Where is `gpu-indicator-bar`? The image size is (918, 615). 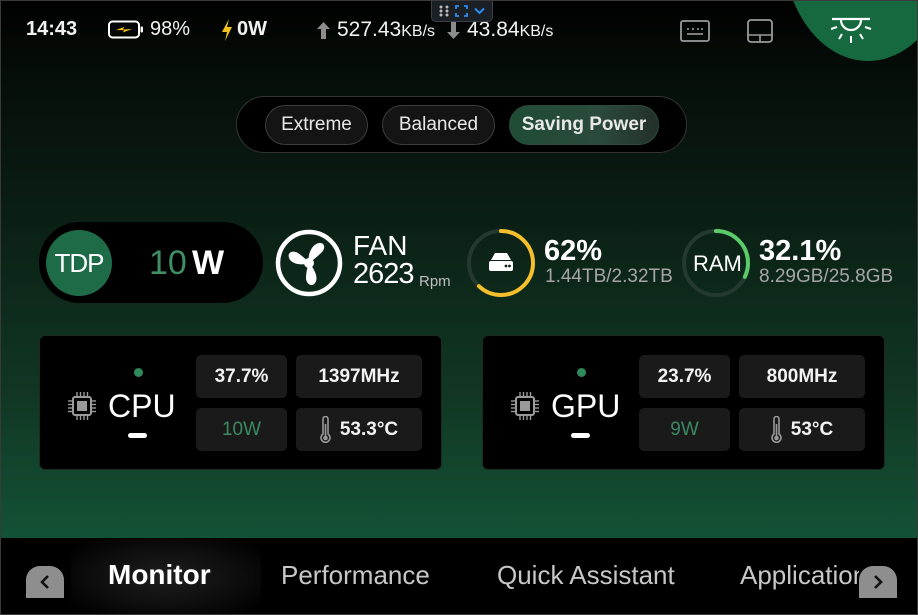
gpu-indicator-bar is located at coordinates (580, 435).